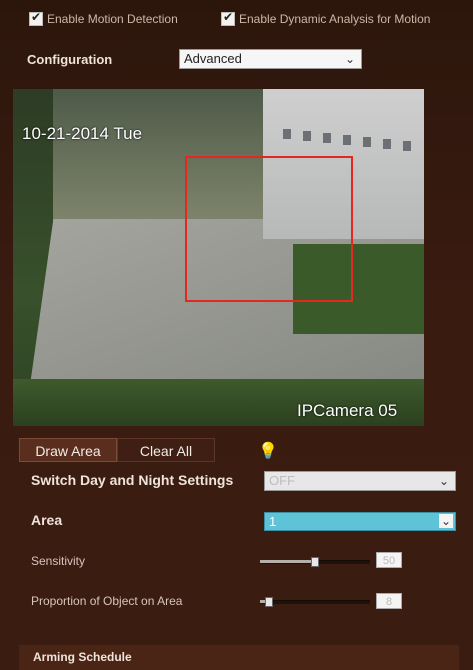  I want to click on area-label: Area, so click(47, 520).